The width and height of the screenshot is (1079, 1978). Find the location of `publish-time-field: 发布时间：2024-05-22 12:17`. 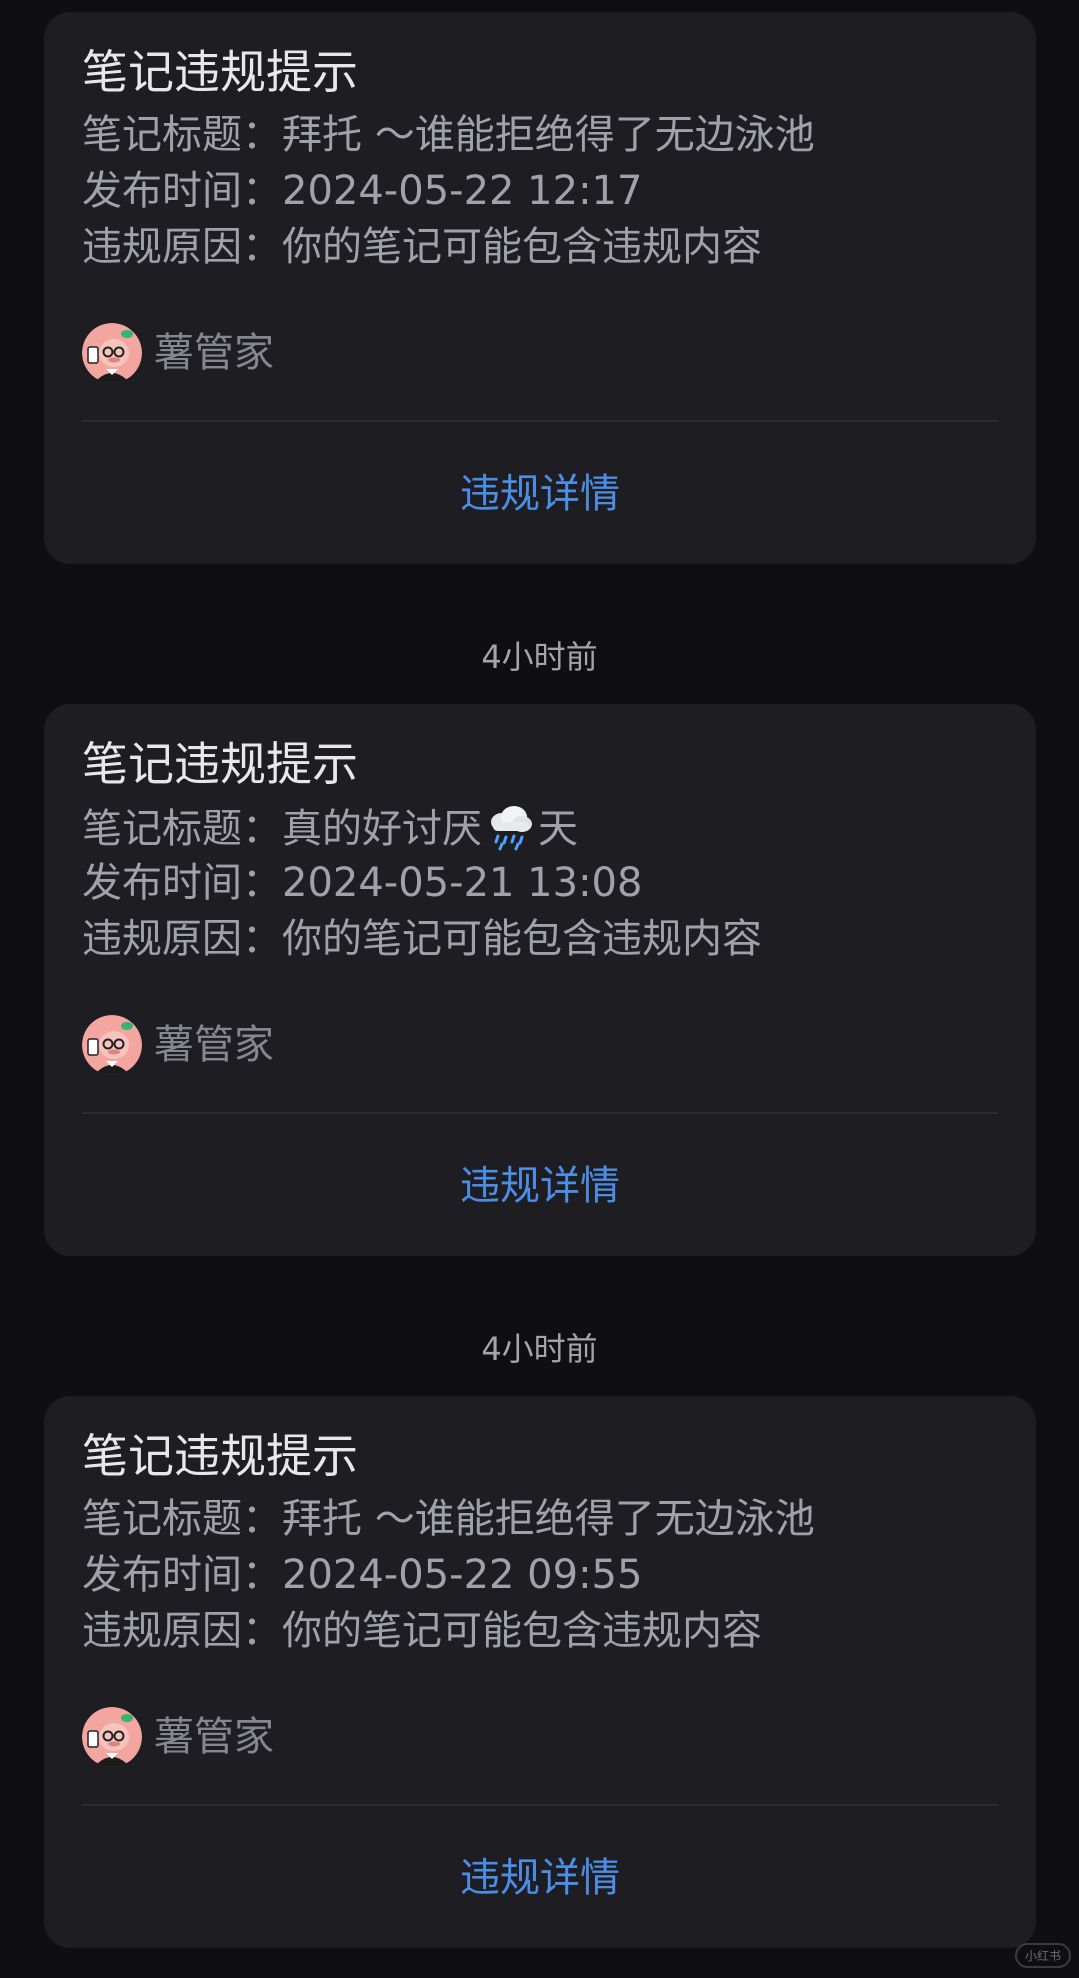

publish-time-field: 发布时间：2024-05-22 12:17 is located at coordinates (362, 191).